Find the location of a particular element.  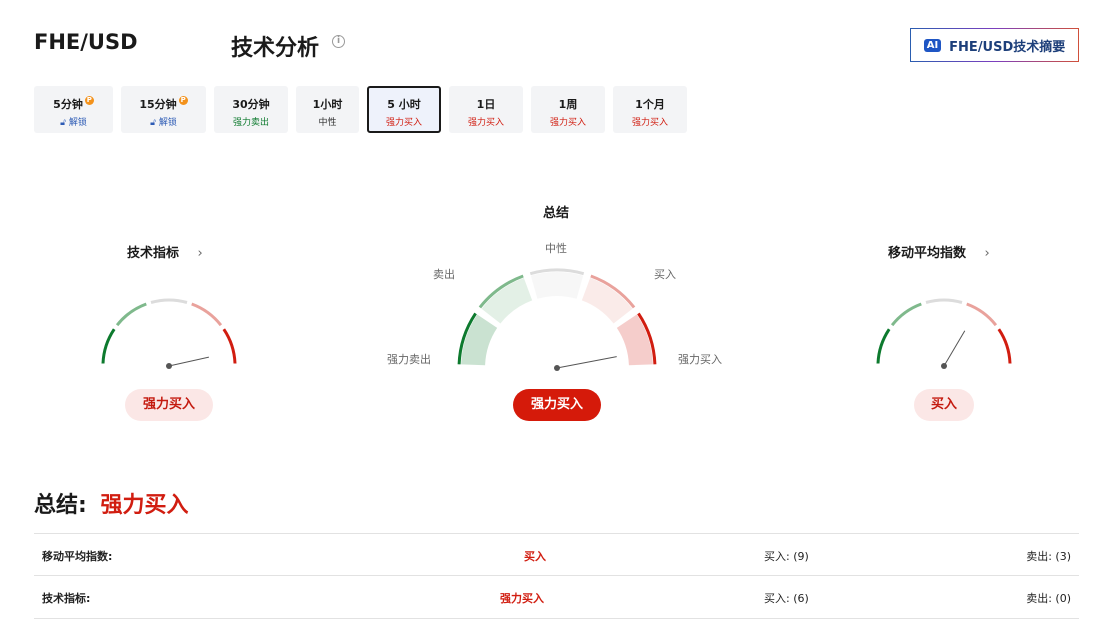

label-strong-sell: 强力卖出 is located at coordinates (409, 359).